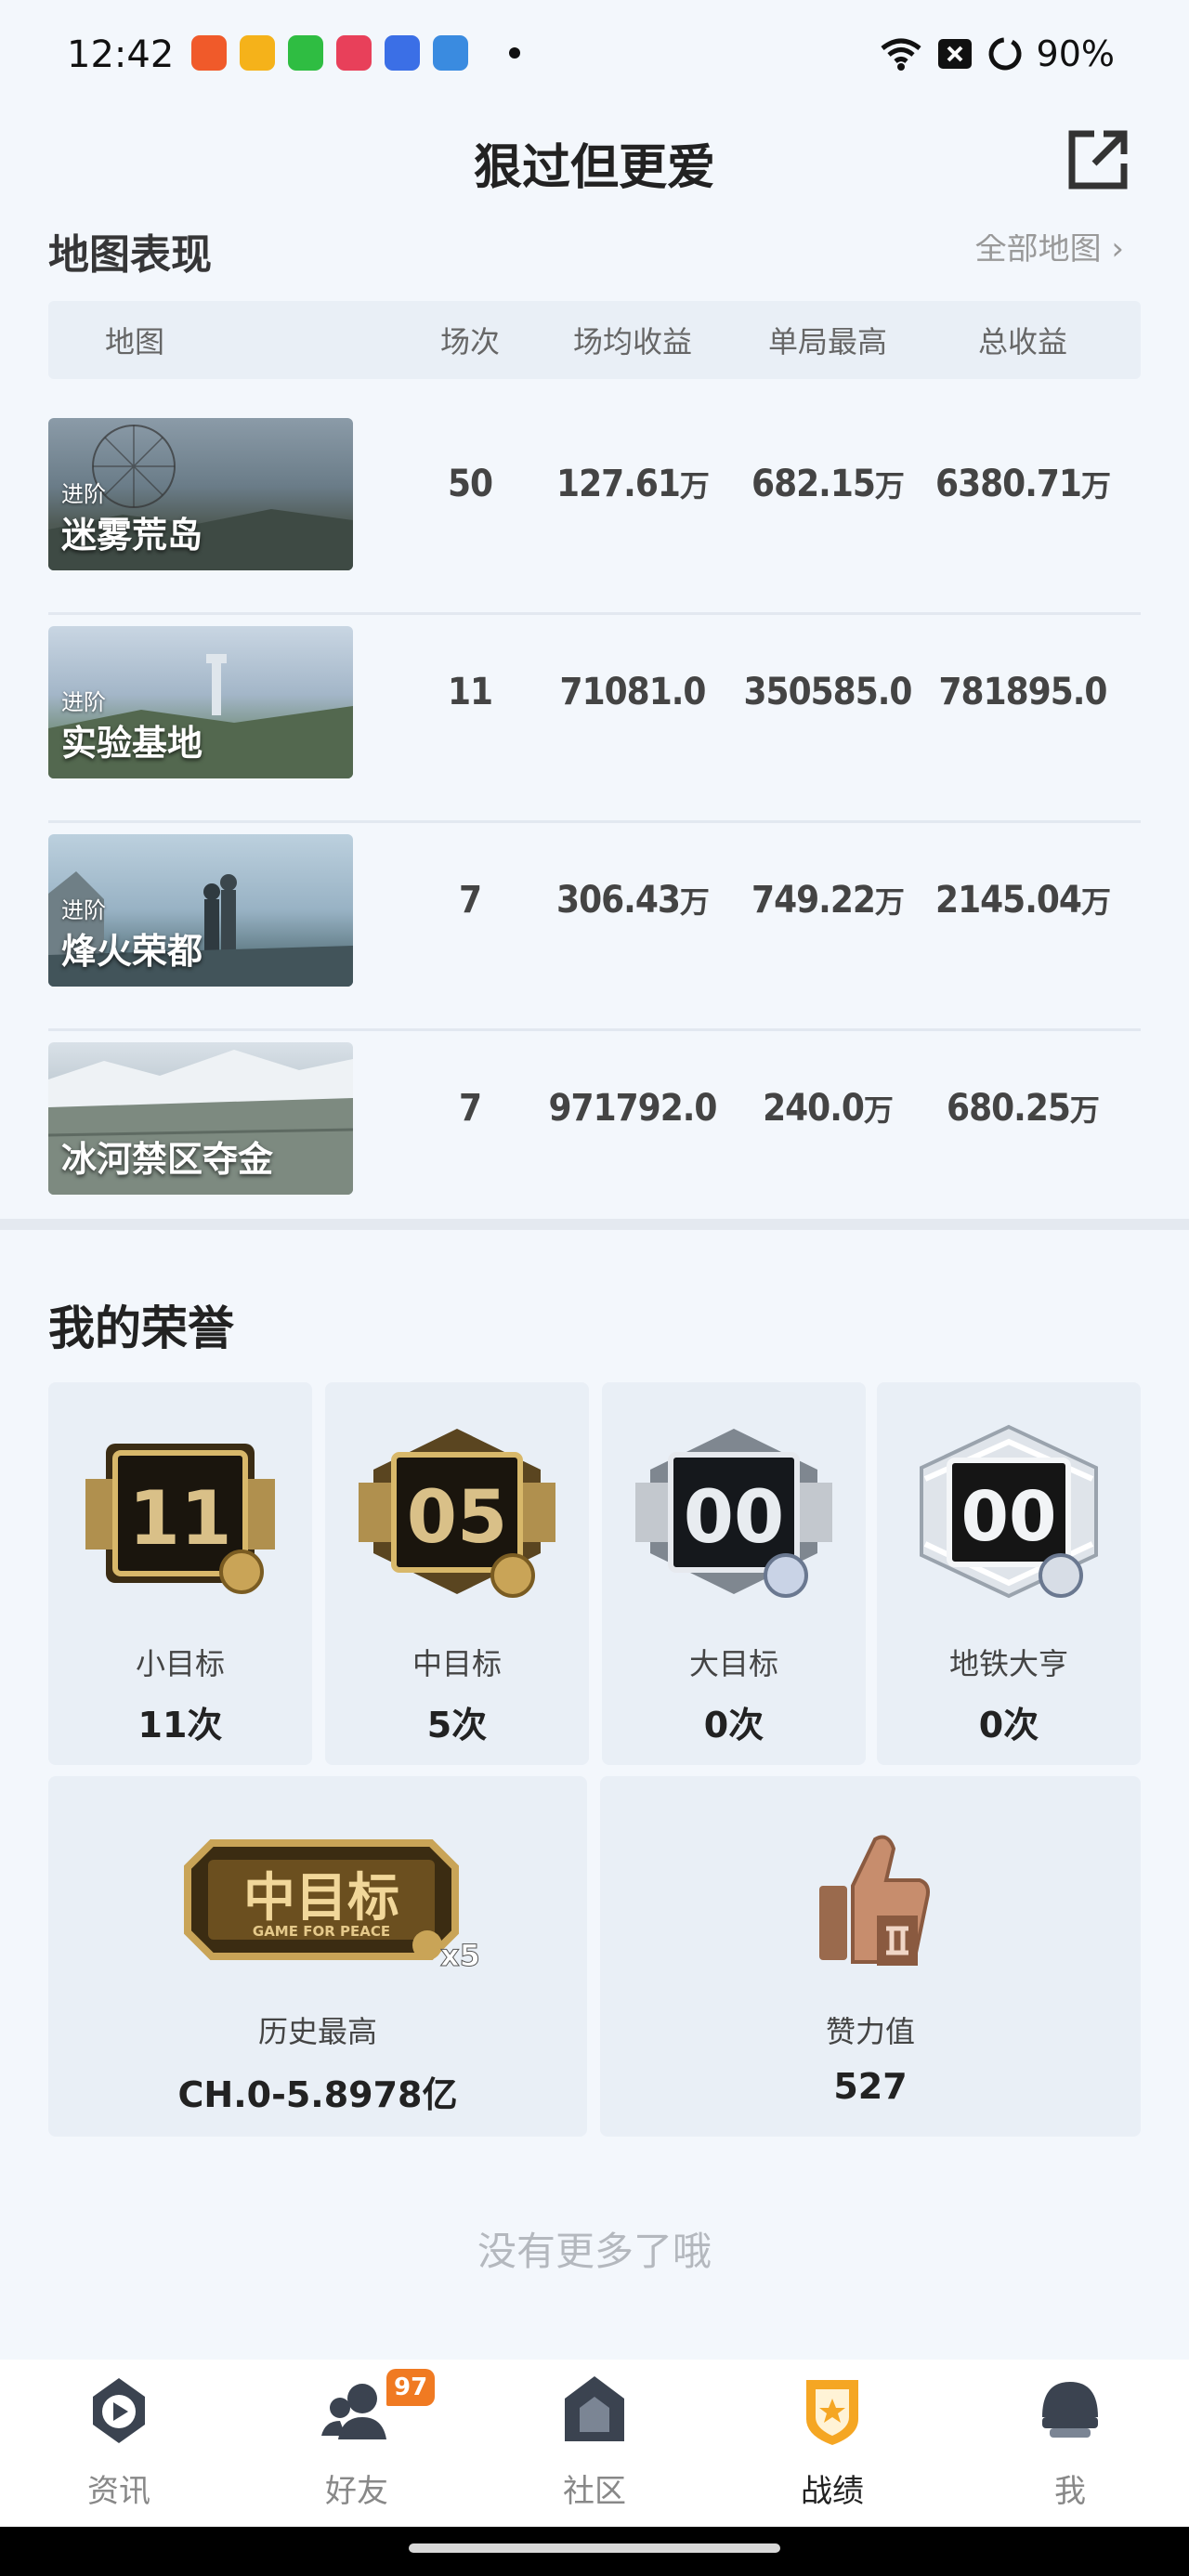 The image size is (1189, 2576). What do you see at coordinates (870, 2031) in the screenshot?
I see `likes-label: 赞力值` at bounding box center [870, 2031].